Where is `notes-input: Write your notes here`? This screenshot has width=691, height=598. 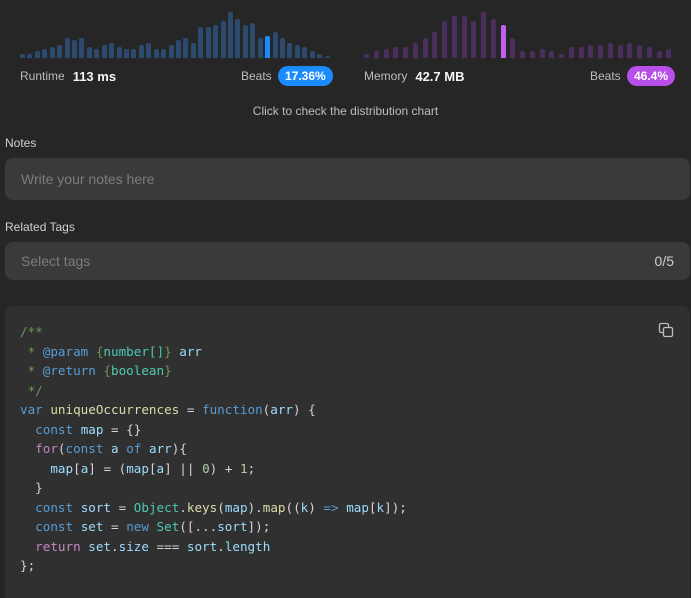 notes-input: Write your notes here is located at coordinates (347, 179).